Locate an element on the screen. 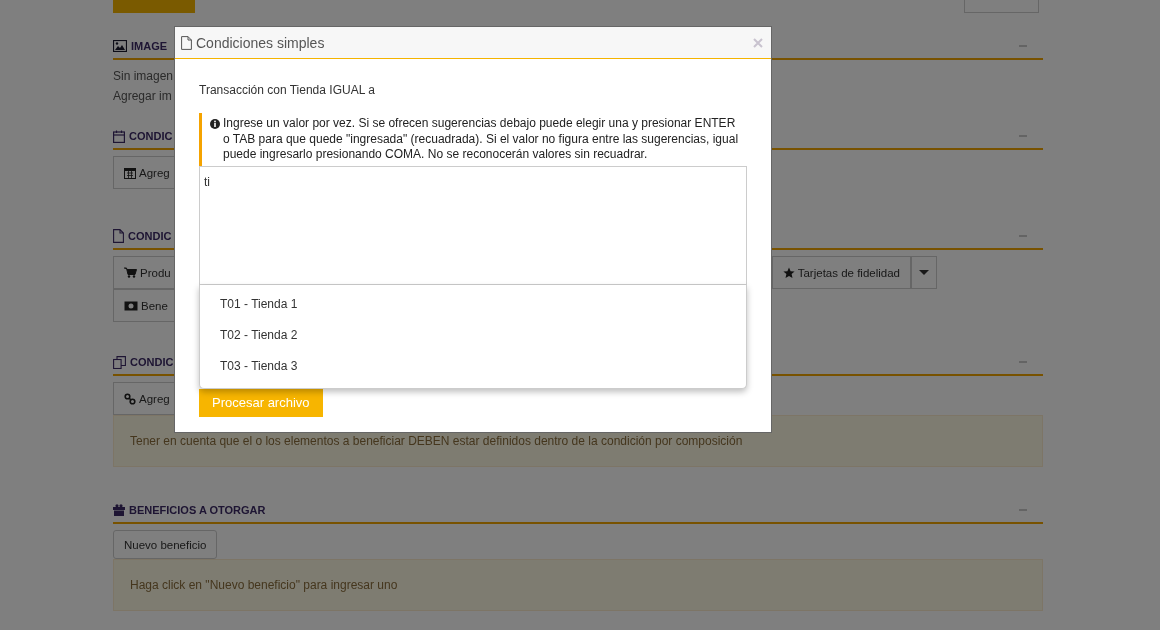 The image size is (1160, 630). cart-icon is located at coordinates (130, 272).